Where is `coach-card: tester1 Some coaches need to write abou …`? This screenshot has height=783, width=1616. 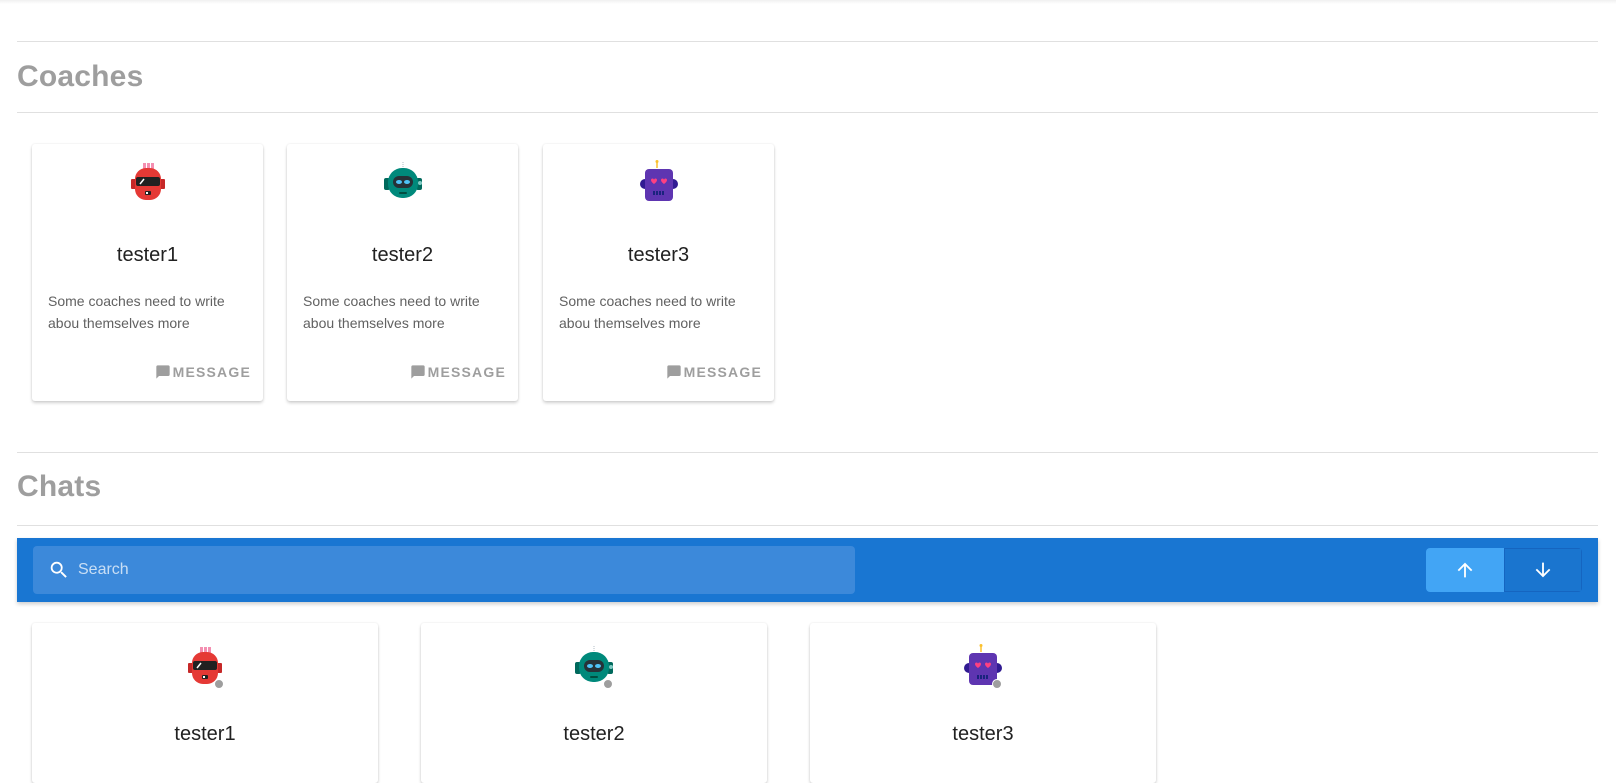 coach-card: tester1 Some coaches need to write abou … is located at coordinates (147, 272).